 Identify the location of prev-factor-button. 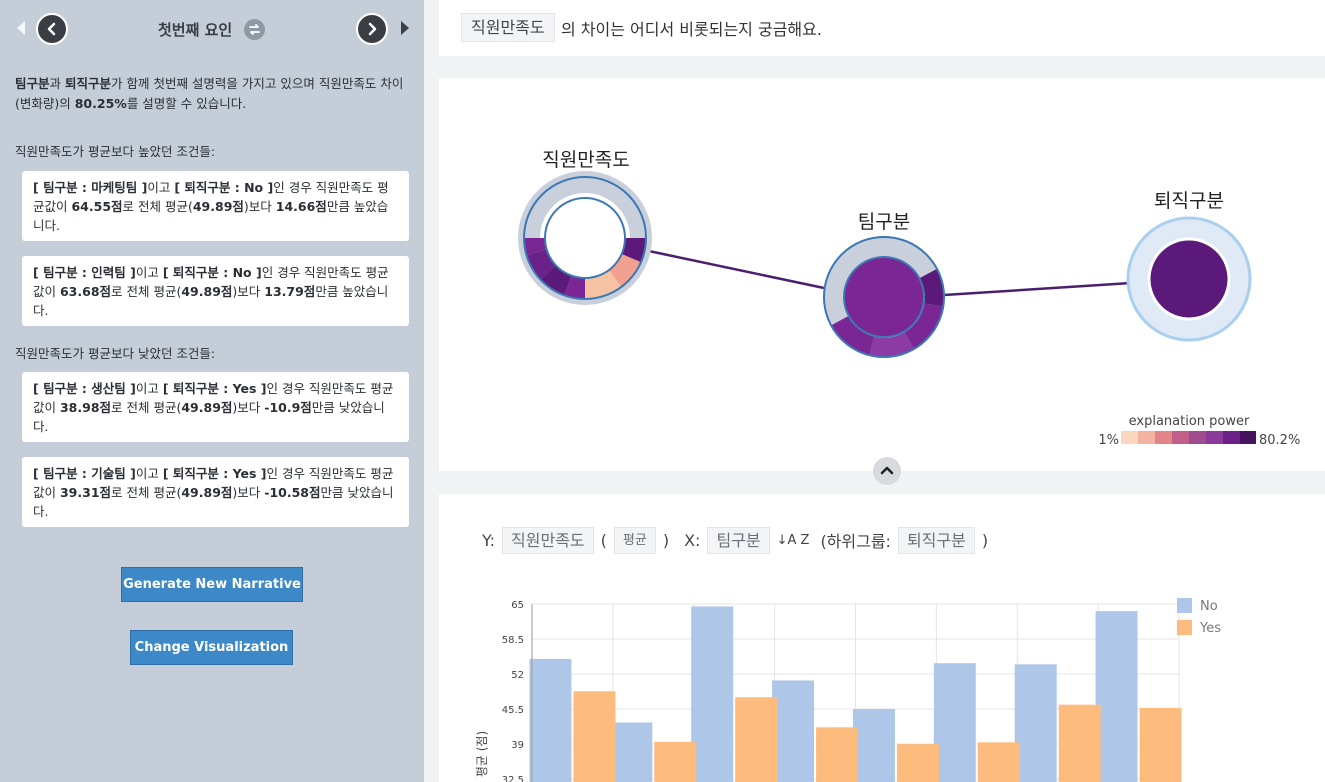
(52, 29).